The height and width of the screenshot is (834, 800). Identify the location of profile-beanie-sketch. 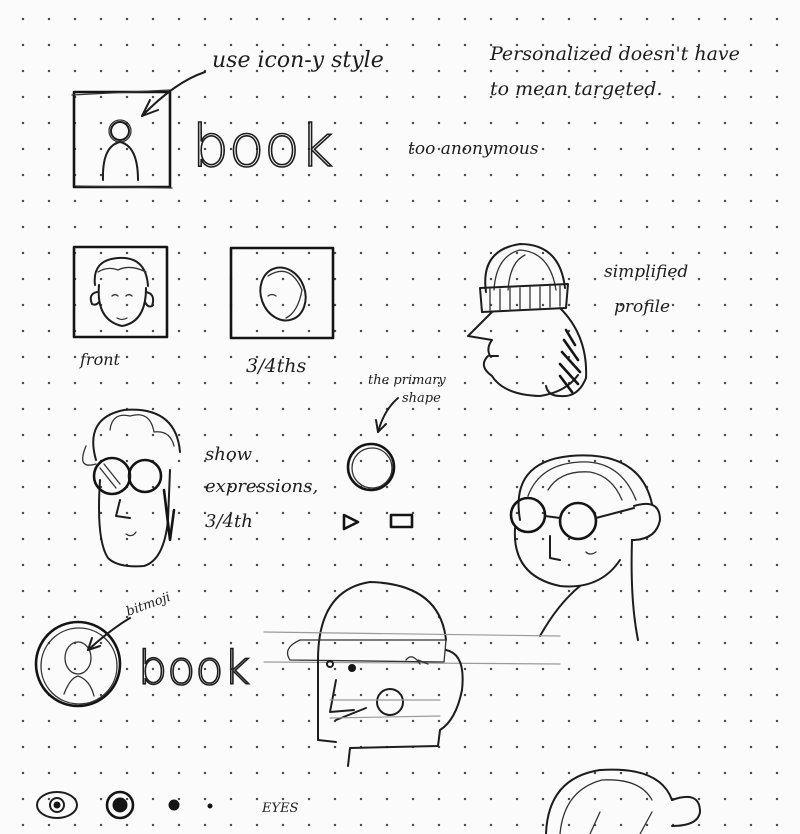
(527, 320).